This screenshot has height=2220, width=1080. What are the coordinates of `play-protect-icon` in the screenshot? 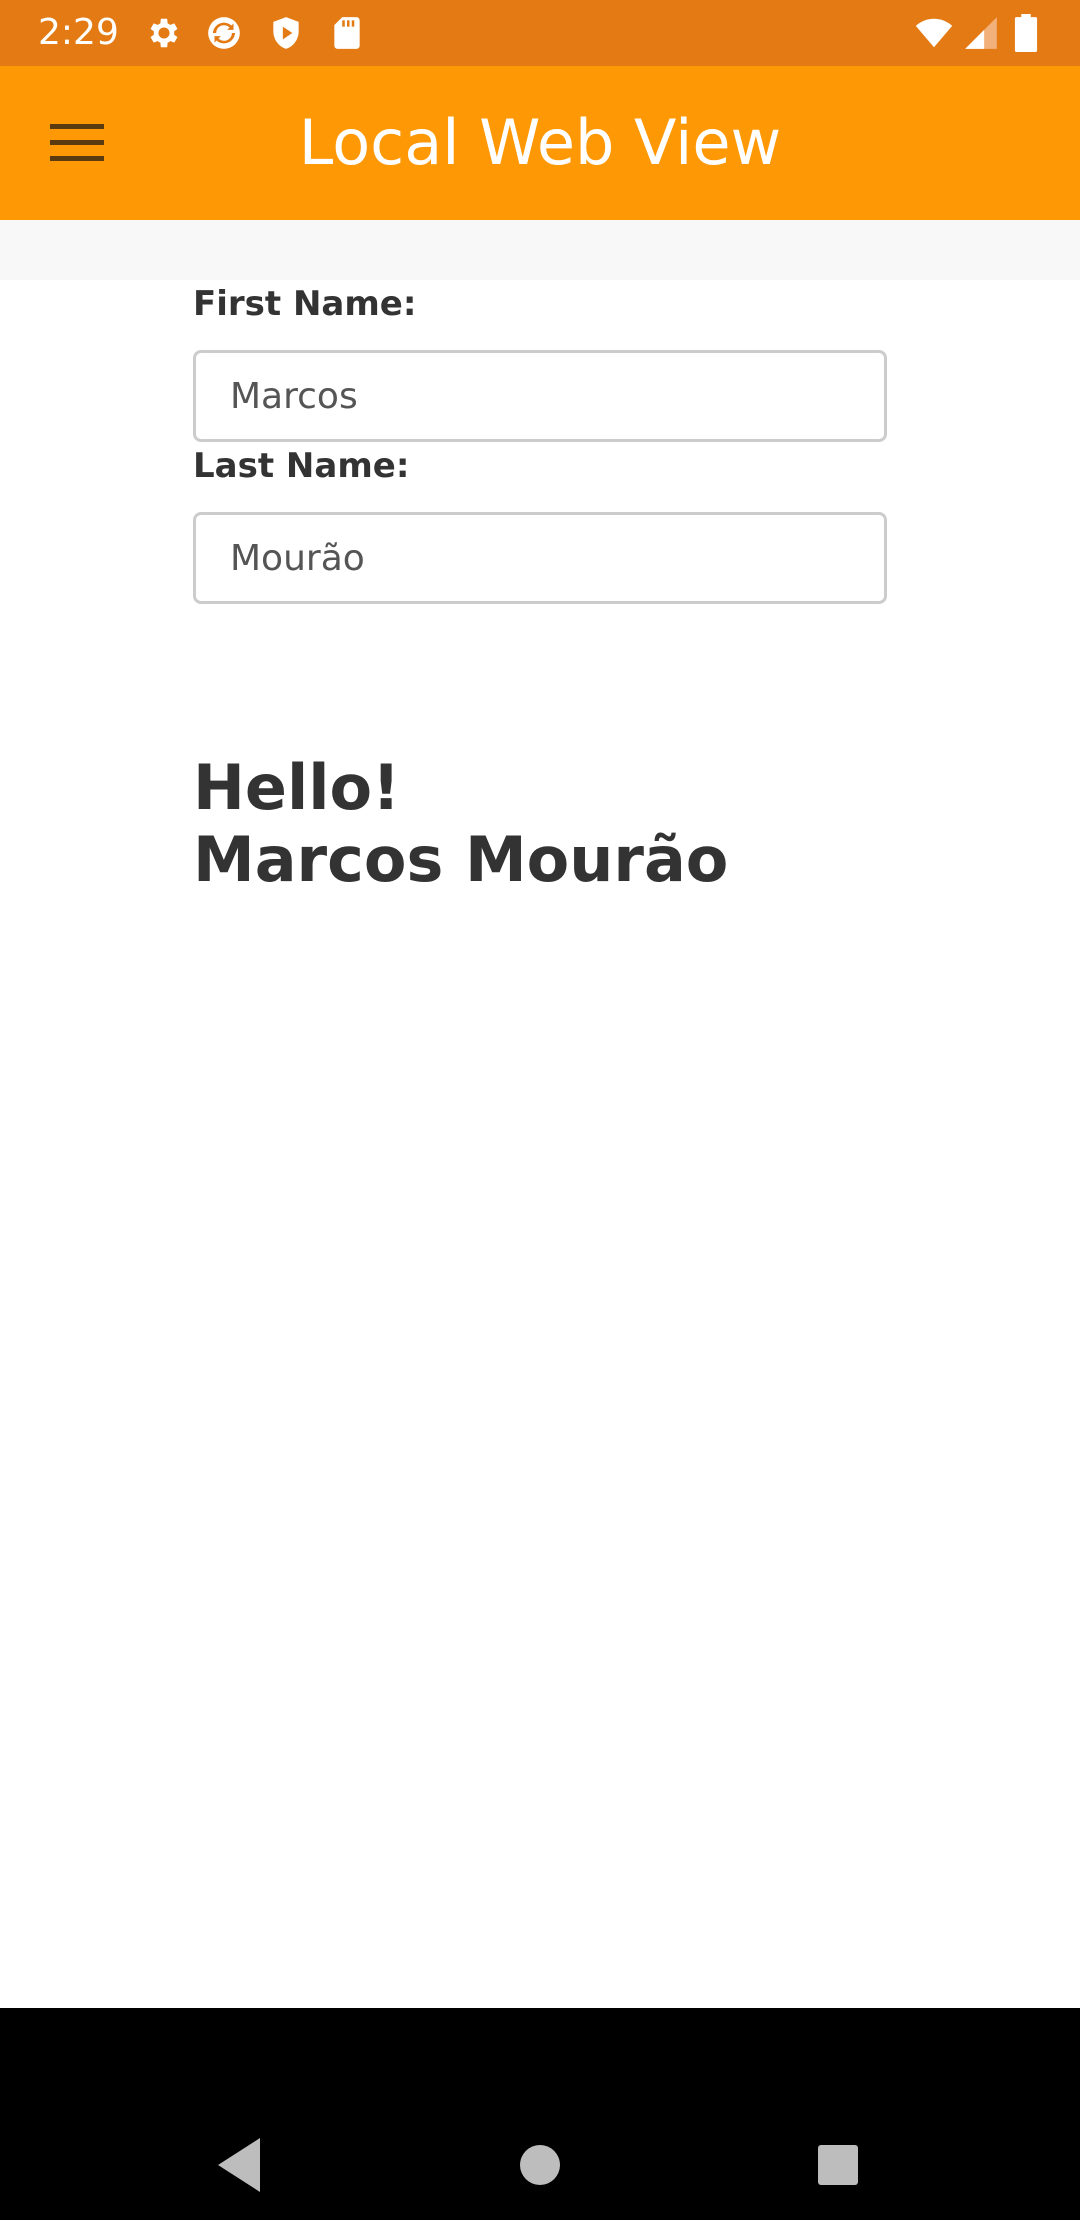 It's located at (286, 33).